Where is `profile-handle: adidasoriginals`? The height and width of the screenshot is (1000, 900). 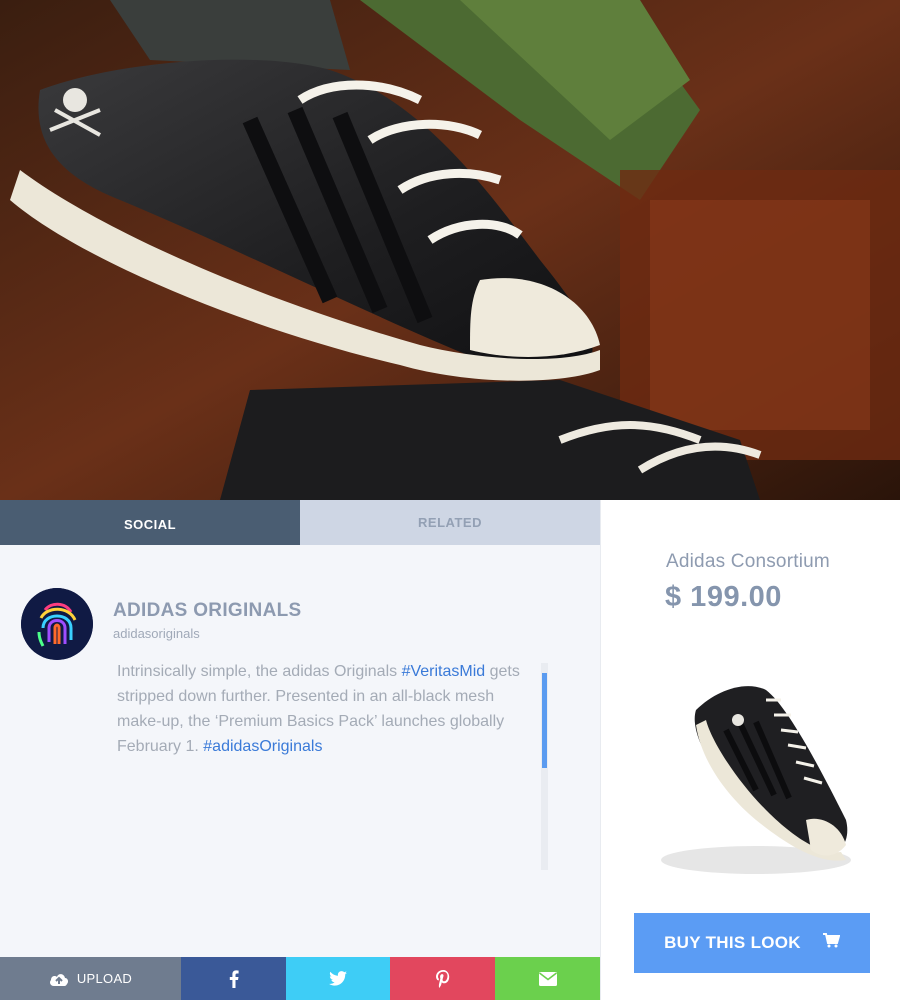 profile-handle: adidasoriginals is located at coordinates (156, 633).